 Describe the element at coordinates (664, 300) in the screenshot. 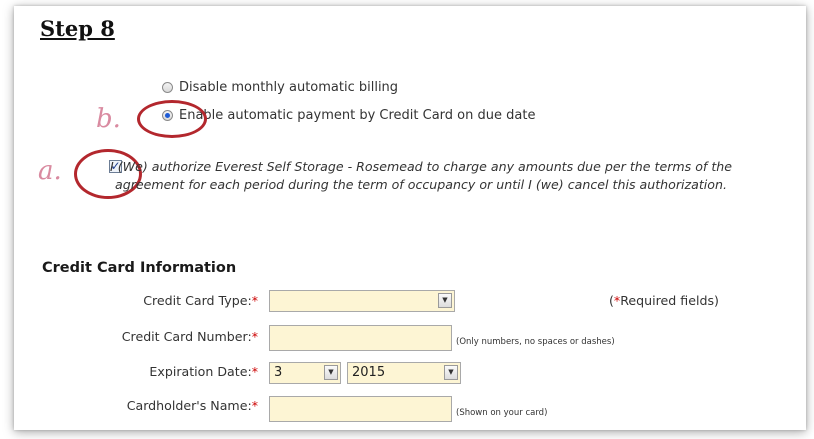

I see `required-fields-note: (*Required fields)` at that location.